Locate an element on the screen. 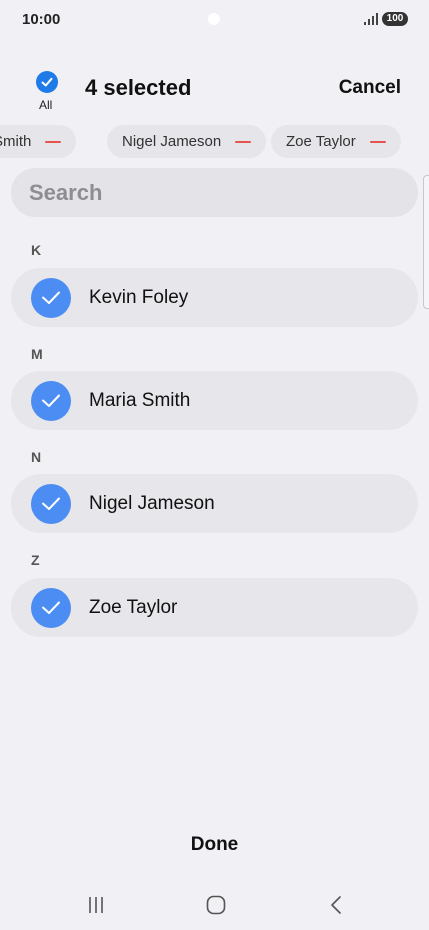 The height and width of the screenshot is (930, 429). contact-name: Nigel Jameson is located at coordinates (152, 503).